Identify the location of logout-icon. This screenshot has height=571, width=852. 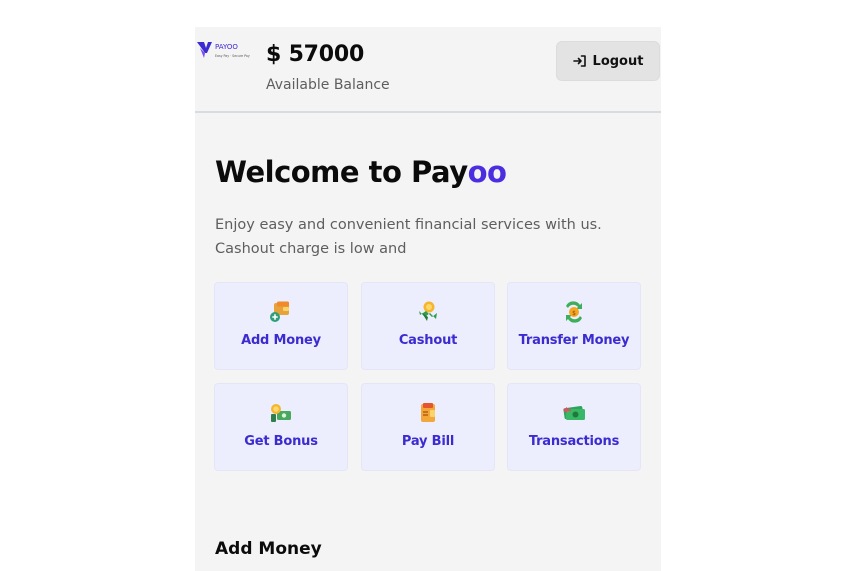
(579, 61).